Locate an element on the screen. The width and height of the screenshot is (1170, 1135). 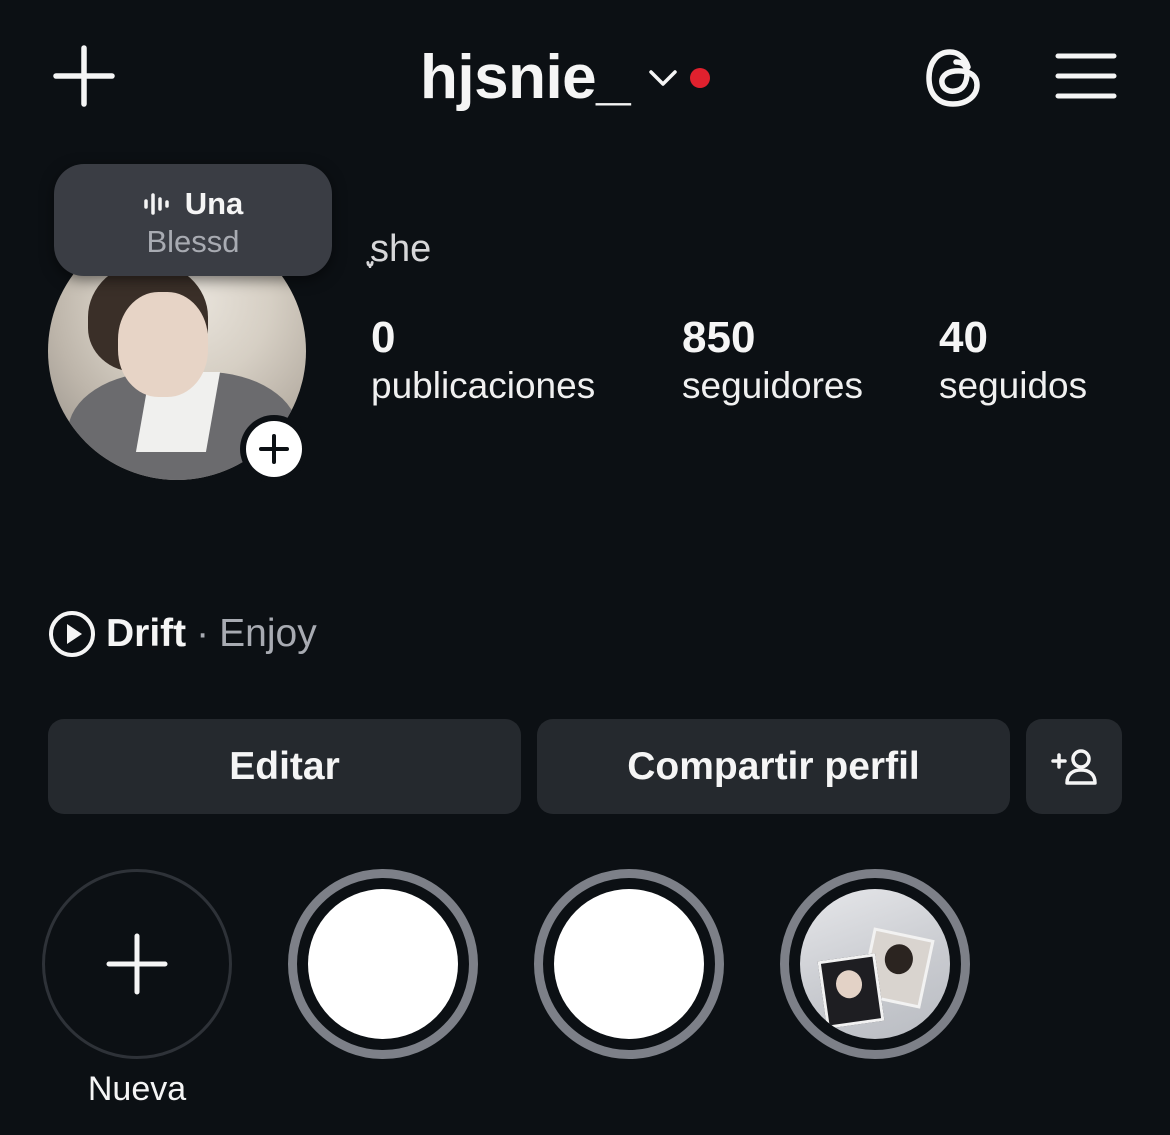
profile-music: Drift · Enjoy is located at coordinates (182, 634).